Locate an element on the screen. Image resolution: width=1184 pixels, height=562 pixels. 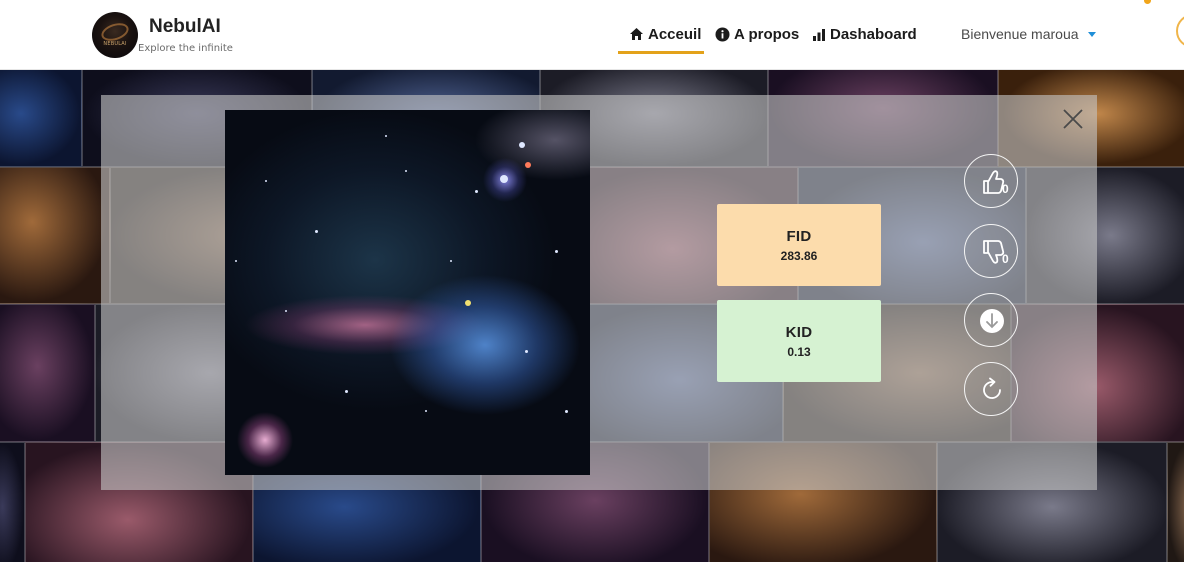
avatar is located at coordinates (1180, 31).